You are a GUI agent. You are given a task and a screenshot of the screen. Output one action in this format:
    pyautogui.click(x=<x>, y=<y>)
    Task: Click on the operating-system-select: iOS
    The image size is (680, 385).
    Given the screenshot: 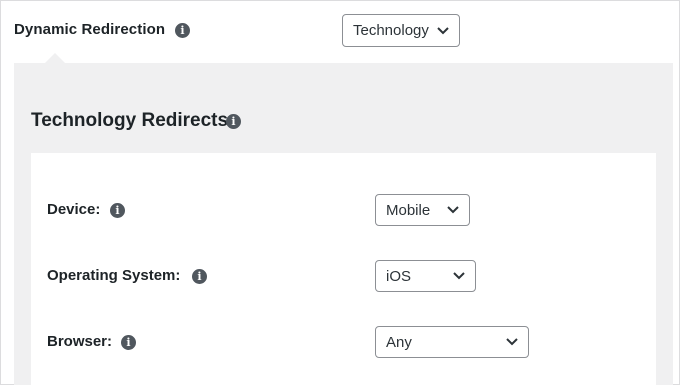 What is the action you would take?
    pyautogui.click(x=425, y=276)
    